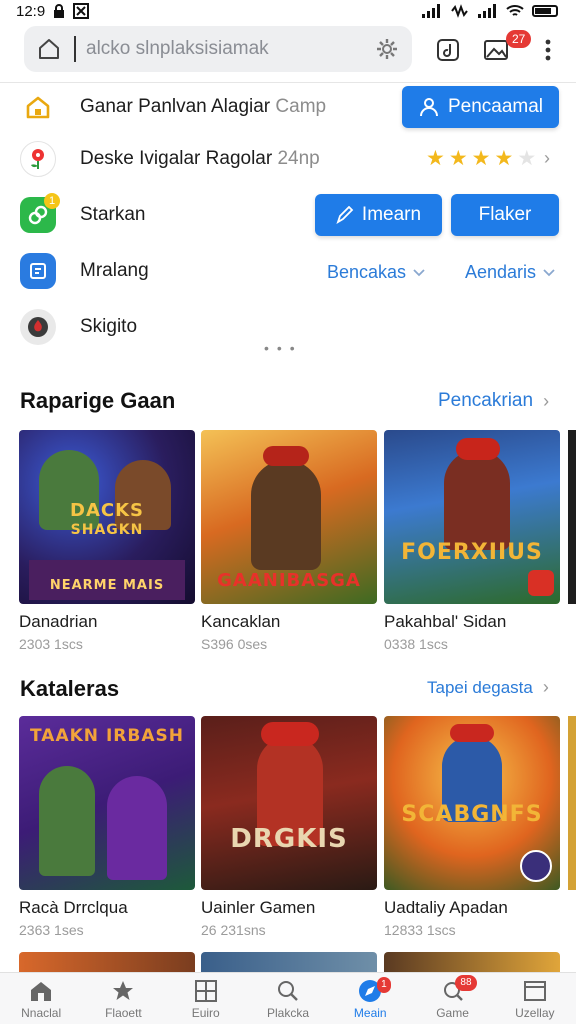 The height and width of the screenshot is (1024, 576). What do you see at coordinates (40, 213) in the screenshot?
I see `link-app-icon: 1` at bounding box center [40, 213].